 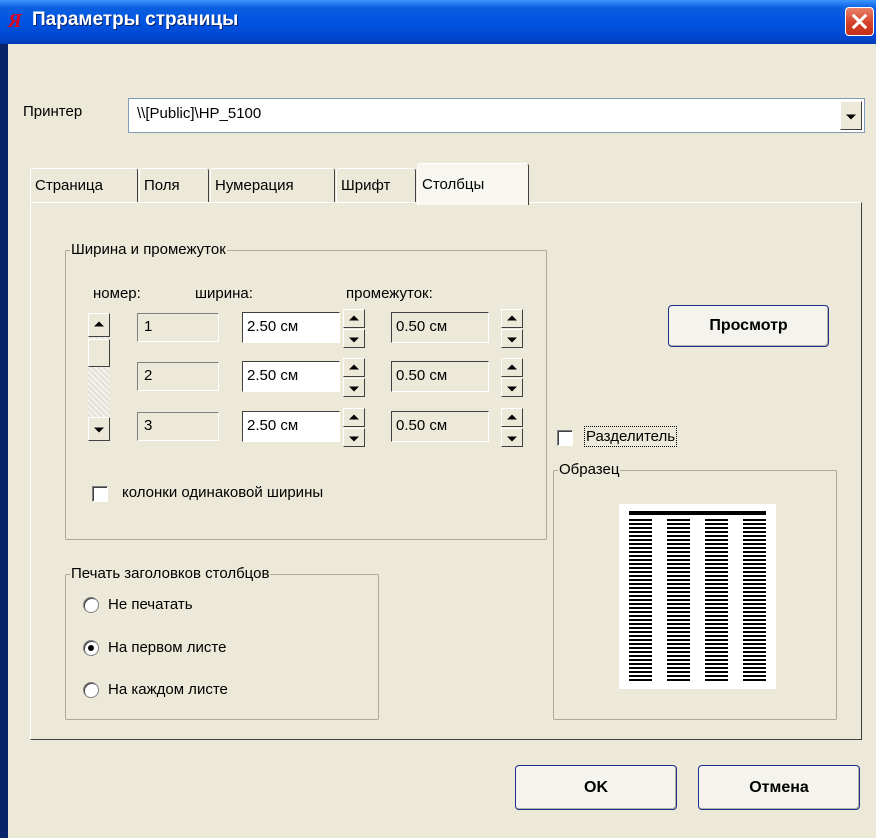 What do you see at coordinates (851, 115) in the screenshot?
I see `chevron-down-icon` at bounding box center [851, 115].